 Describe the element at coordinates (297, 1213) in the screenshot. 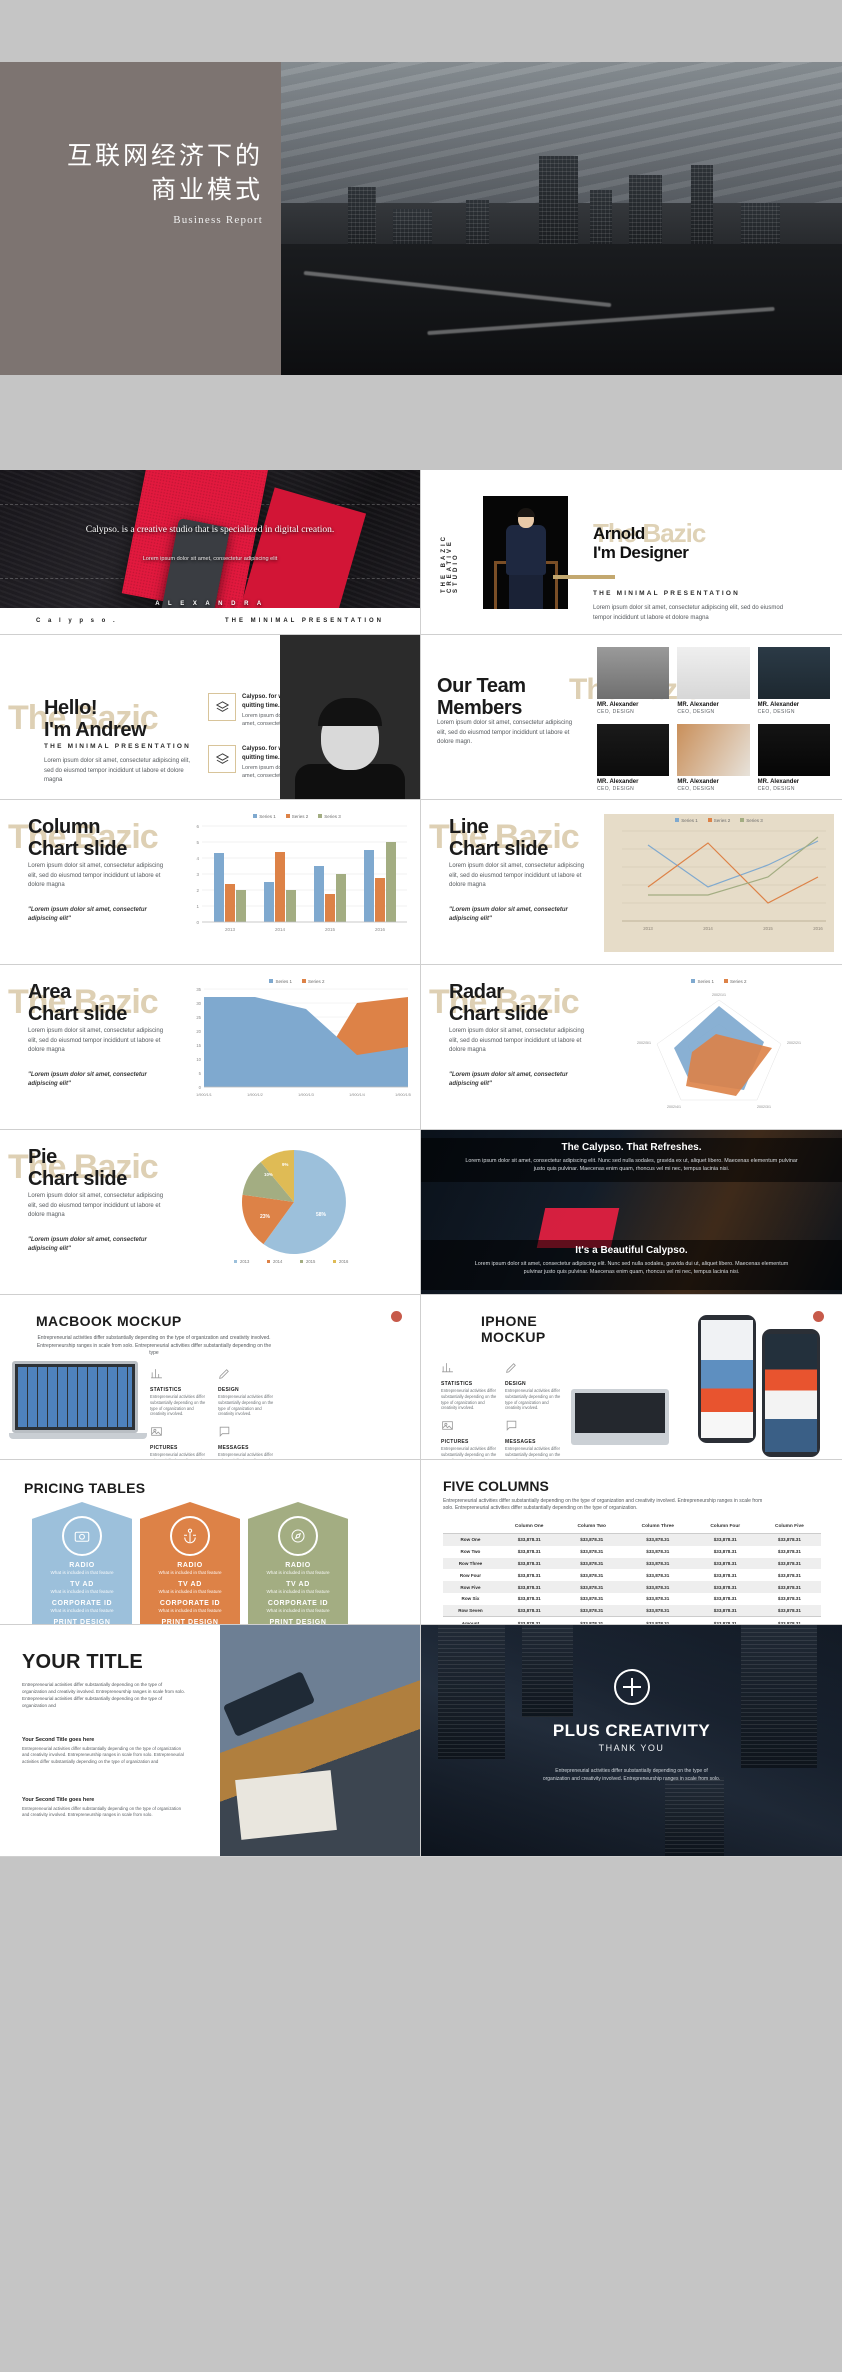

I see `pie-chart-plot: 58% 23% 10% 9% 2013 2014 2015 2016` at that location.